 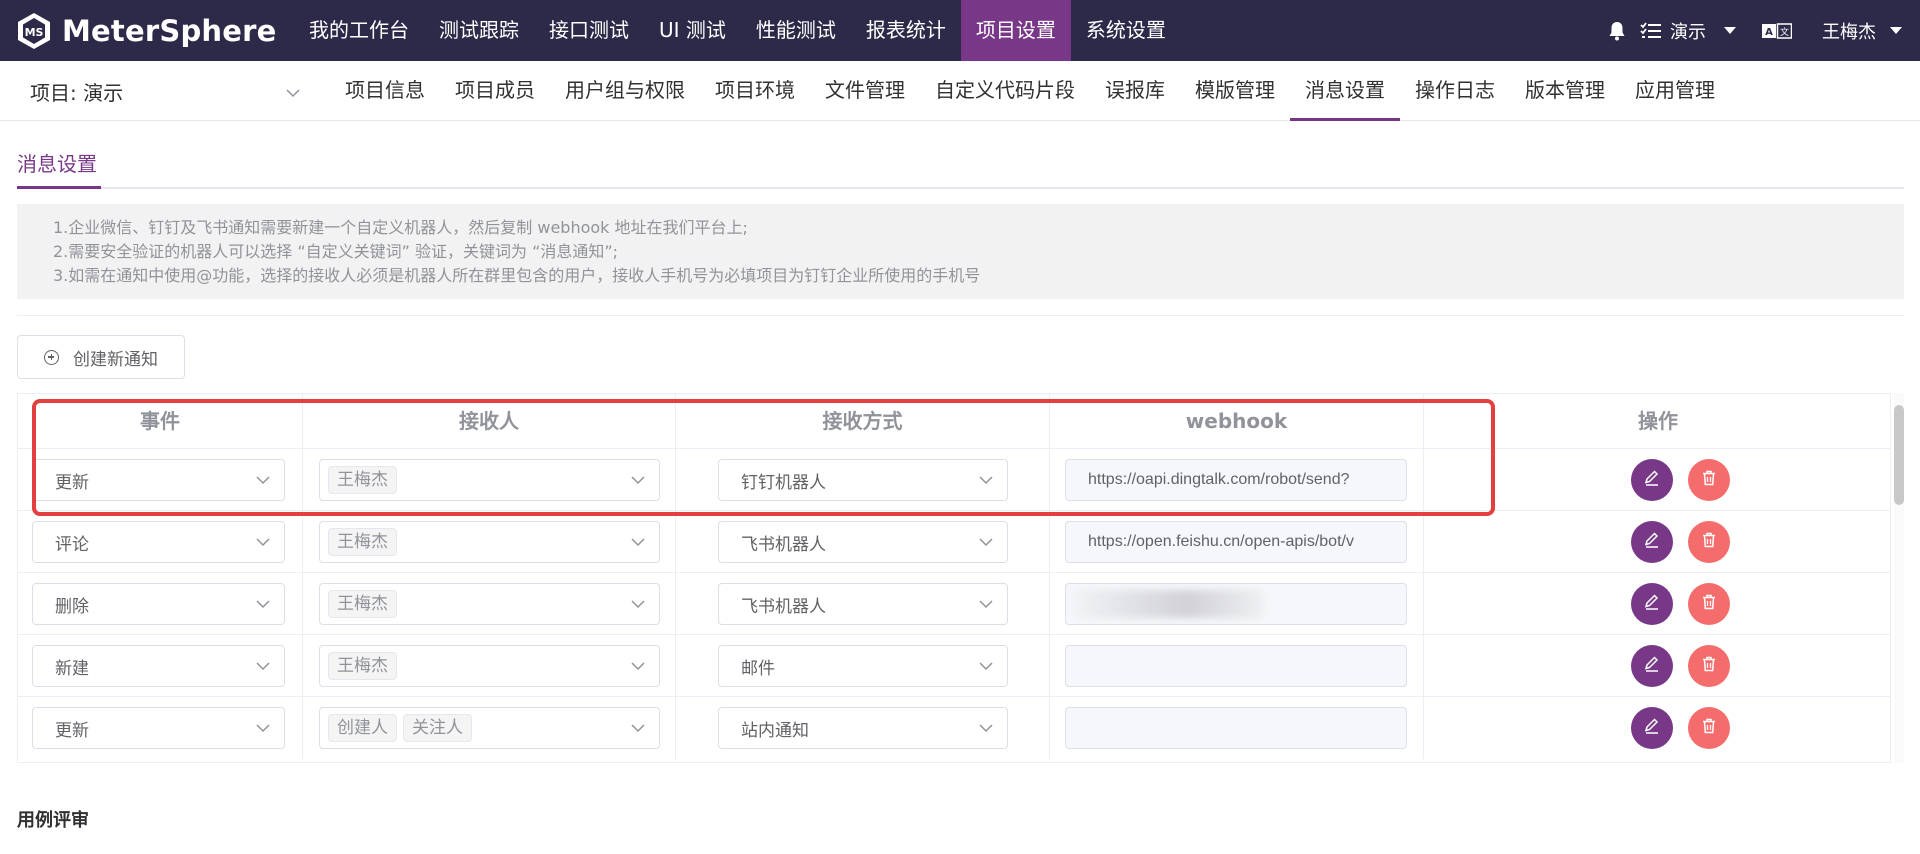 What do you see at coordinates (906, 30) in the screenshot?
I see `topnav-item: 报表统计` at bounding box center [906, 30].